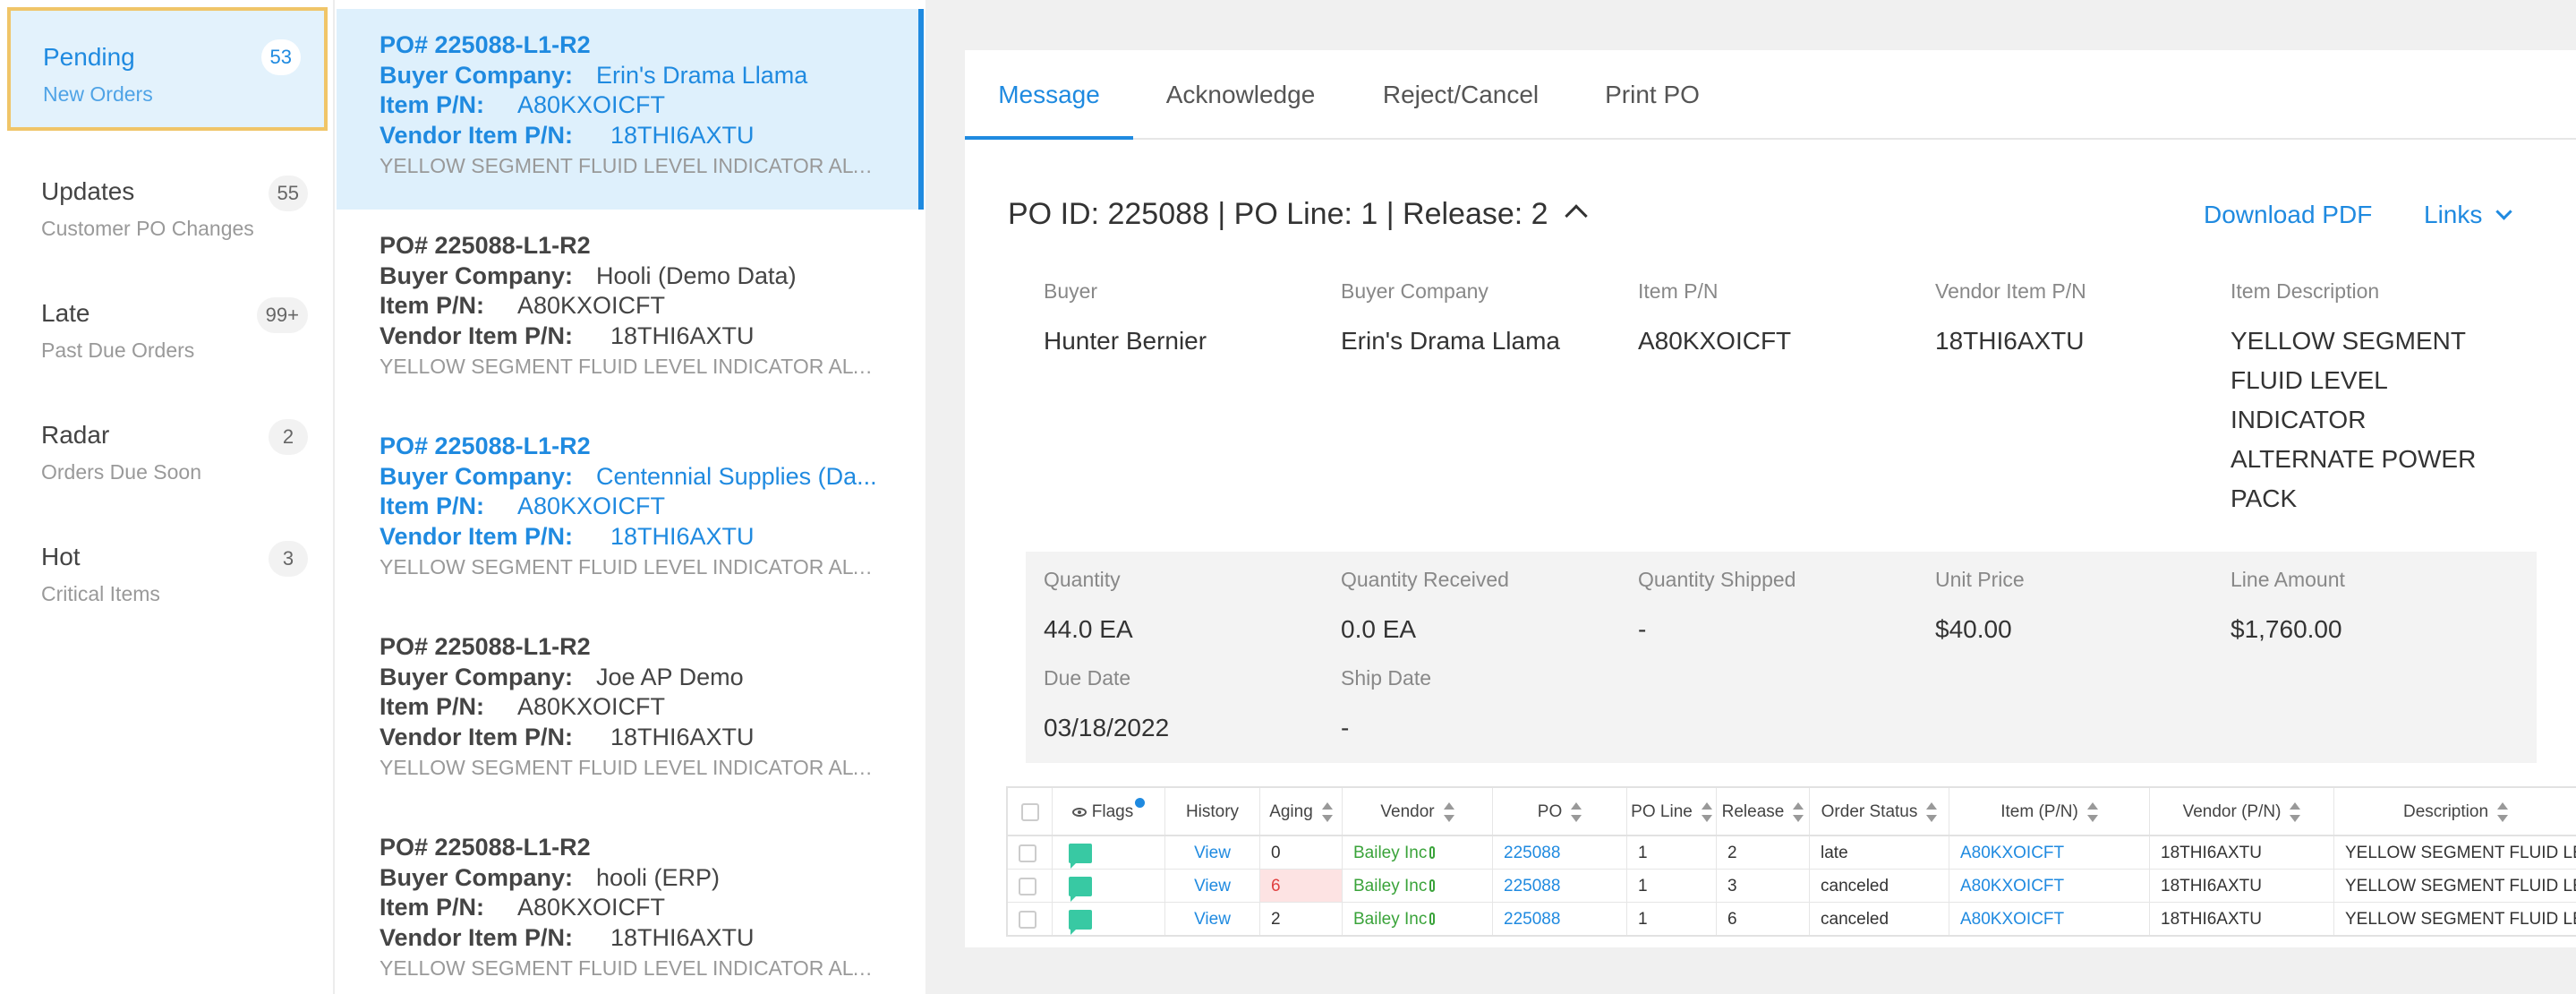 The height and width of the screenshot is (994, 2576). What do you see at coordinates (2010, 341) in the screenshot?
I see `field-value: 18THI6AXTU` at bounding box center [2010, 341].